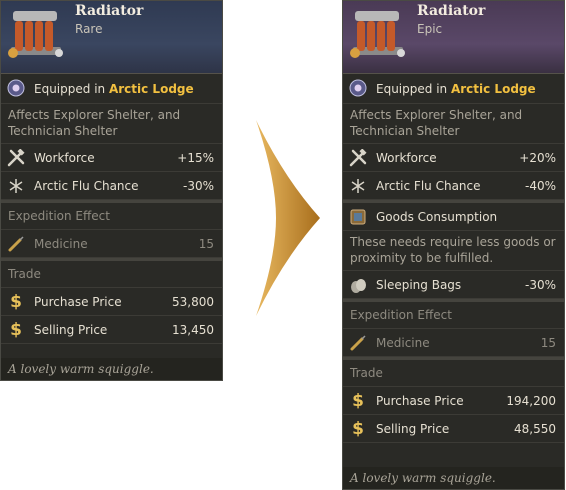  What do you see at coordinates (358, 217) in the screenshot?
I see `crate-icon` at bounding box center [358, 217].